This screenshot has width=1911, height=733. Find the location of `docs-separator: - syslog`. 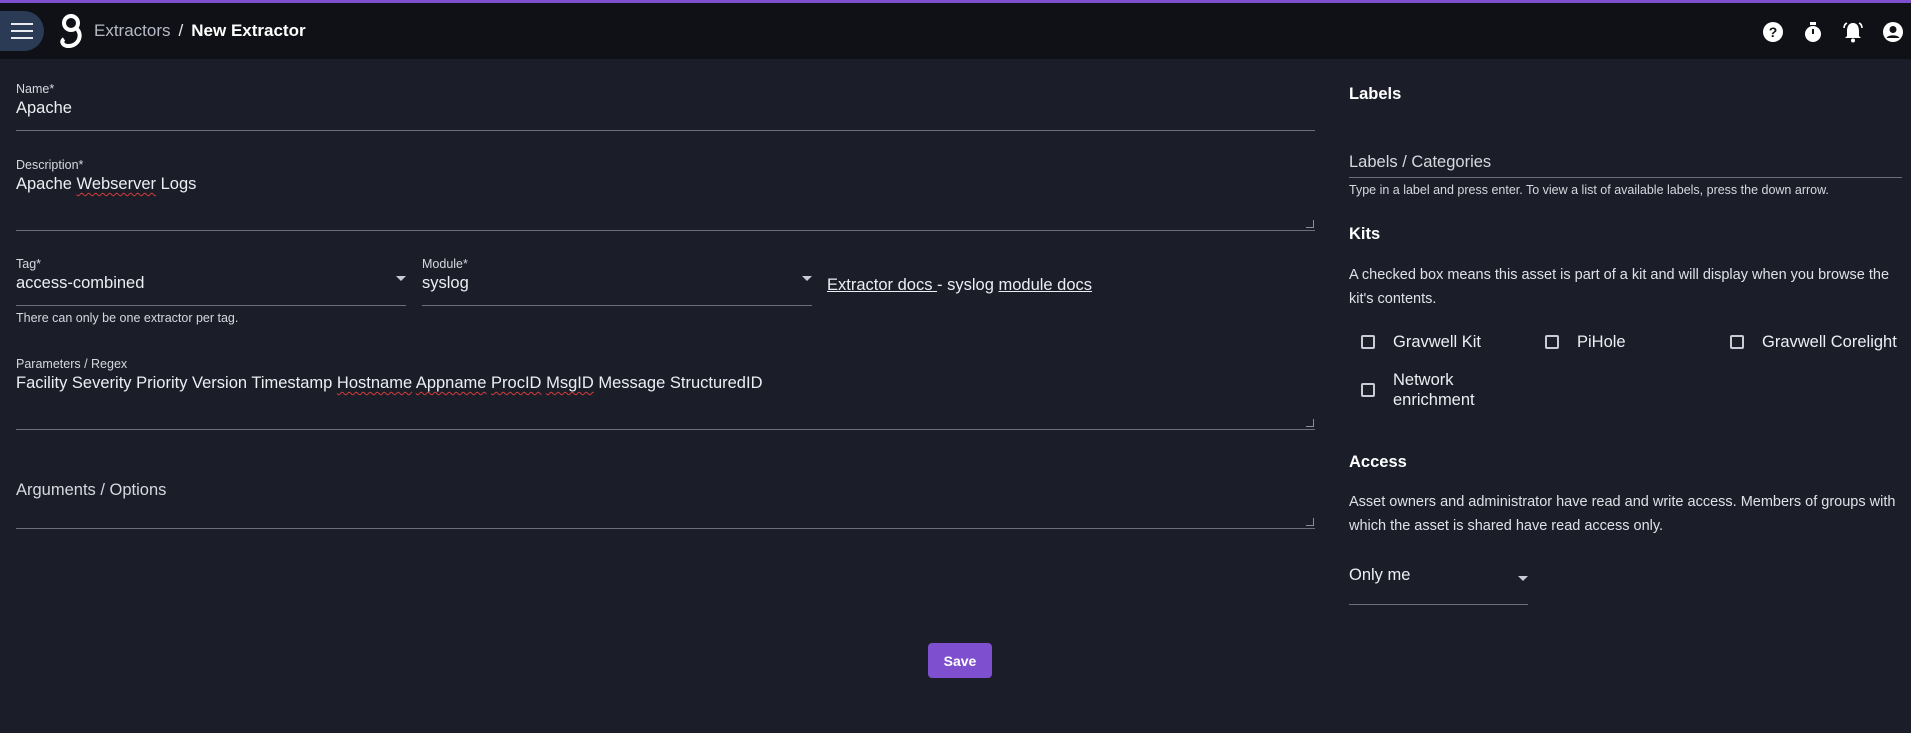

docs-separator: - syslog is located at coordinates (968, 285).